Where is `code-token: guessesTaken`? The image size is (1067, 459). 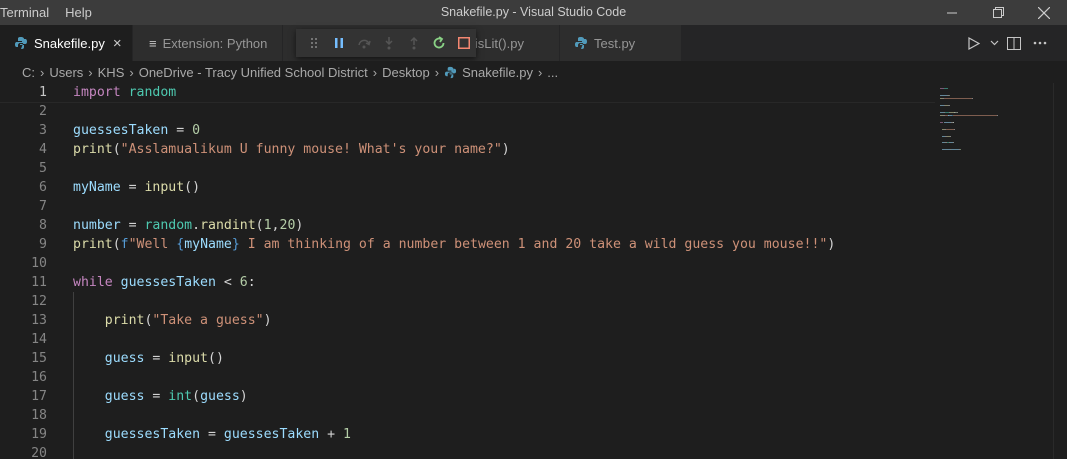 code-token: guessesTaken is located at coordinates (121, 130).